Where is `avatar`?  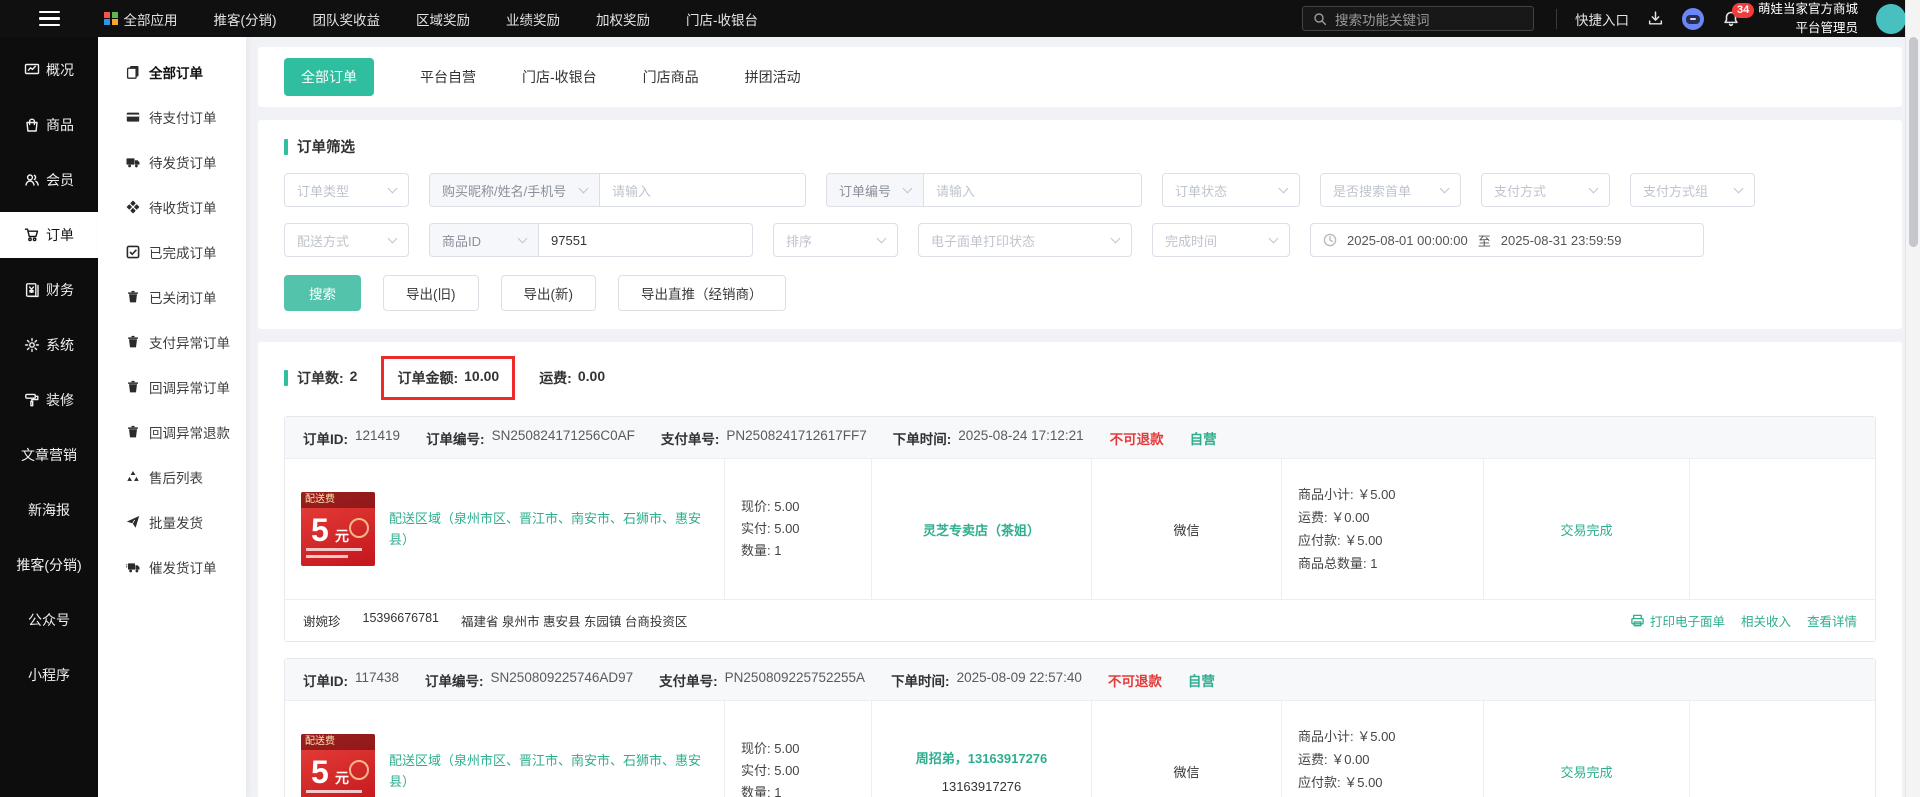
avatar is located at coordinates (1891, 18).